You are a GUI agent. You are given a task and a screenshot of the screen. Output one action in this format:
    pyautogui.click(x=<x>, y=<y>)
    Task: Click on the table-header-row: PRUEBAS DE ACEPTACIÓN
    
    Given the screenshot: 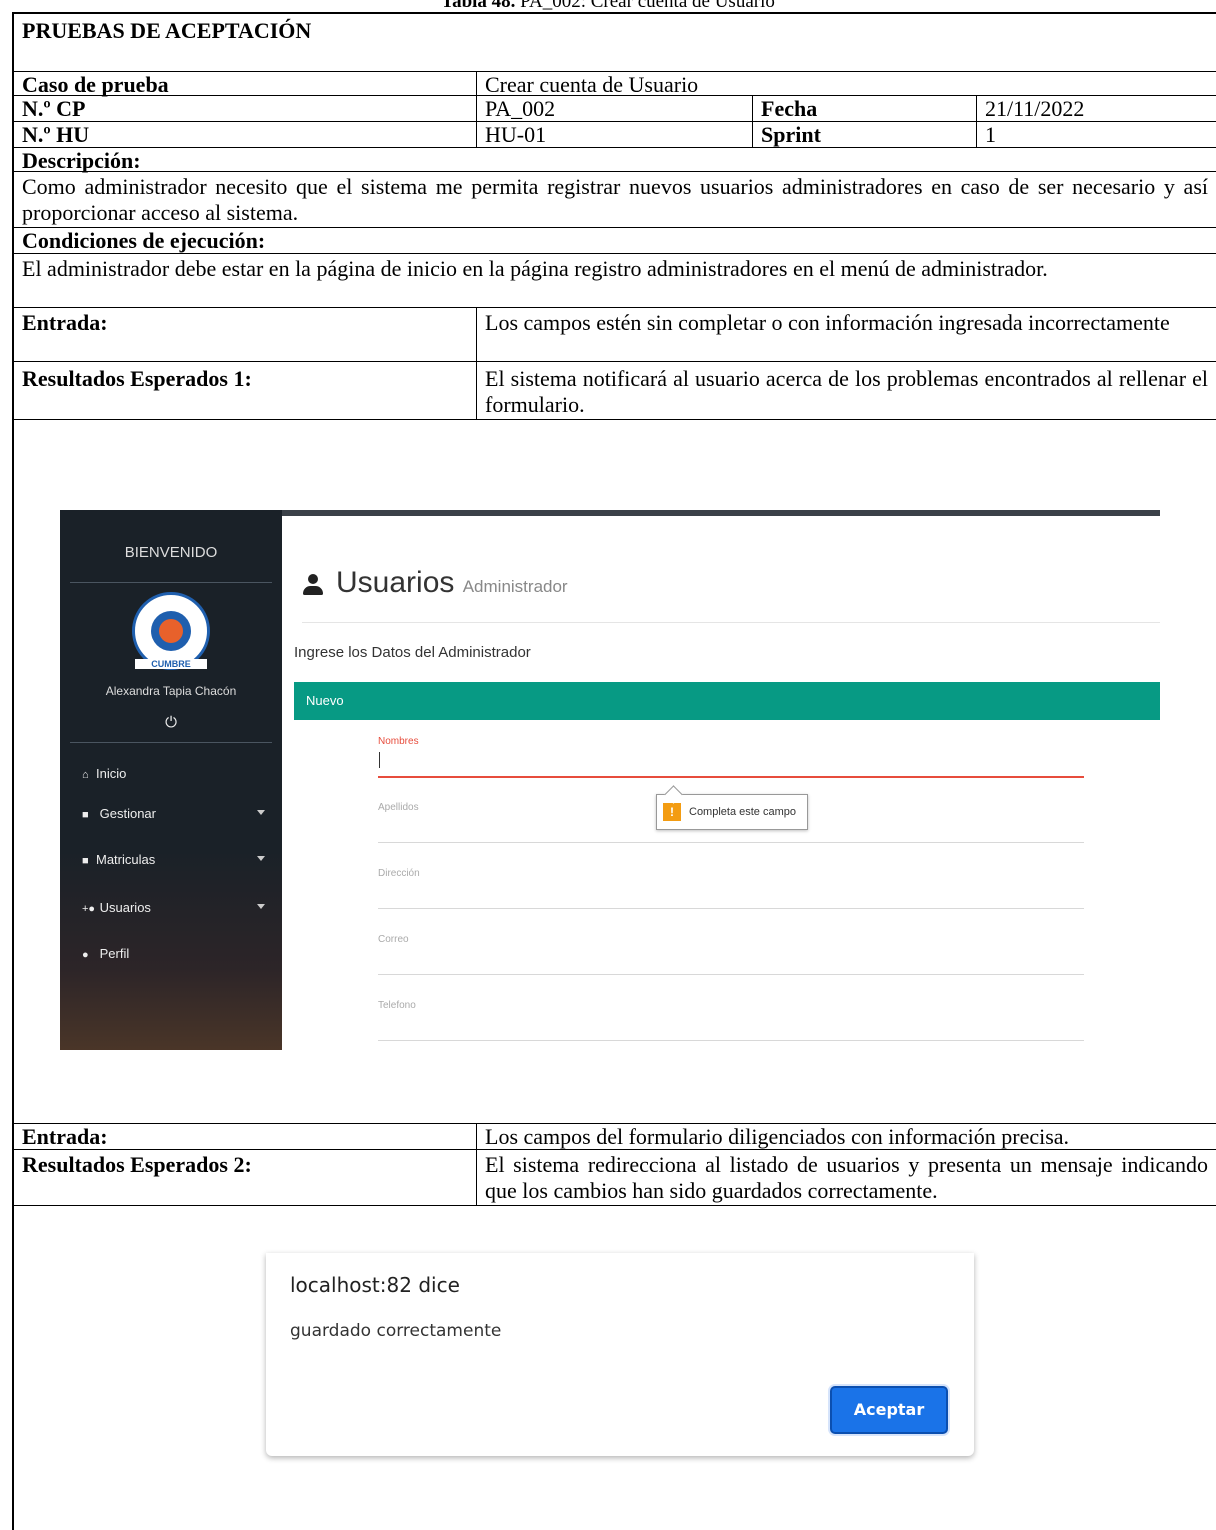 What is the action you would take?
    pyautogui.click(x=615, y=43)
    